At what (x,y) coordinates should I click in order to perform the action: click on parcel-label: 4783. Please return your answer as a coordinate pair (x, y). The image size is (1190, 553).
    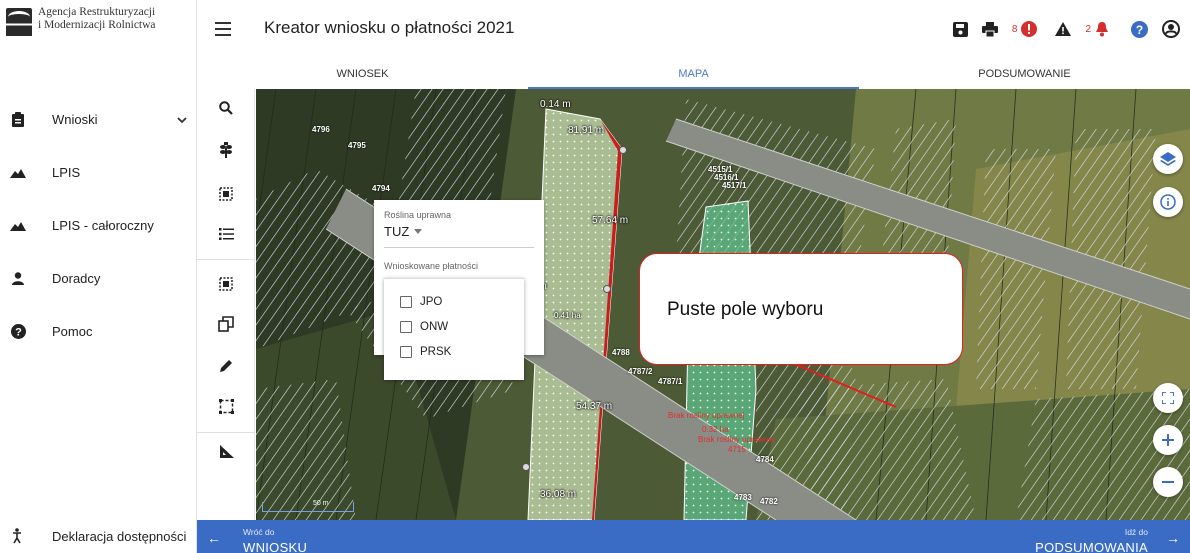
    Looking at the image, I should click on (743, 497).